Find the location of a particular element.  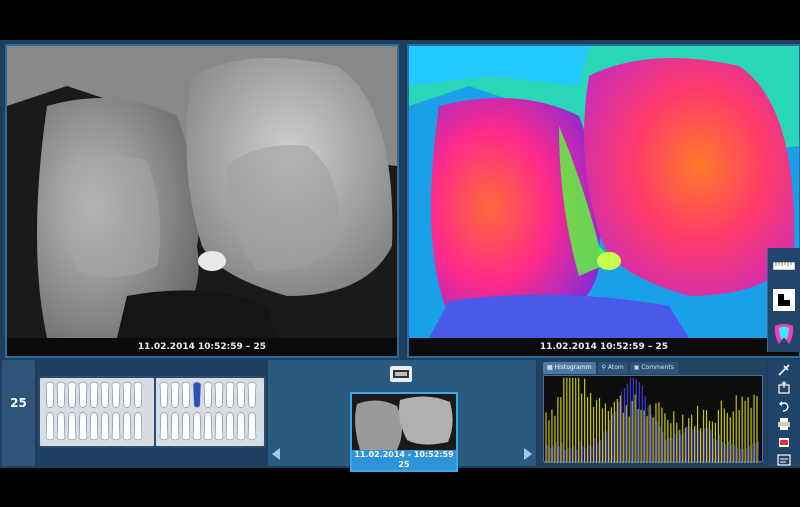

next-arrow-icon is located at coordinates (528, 454).